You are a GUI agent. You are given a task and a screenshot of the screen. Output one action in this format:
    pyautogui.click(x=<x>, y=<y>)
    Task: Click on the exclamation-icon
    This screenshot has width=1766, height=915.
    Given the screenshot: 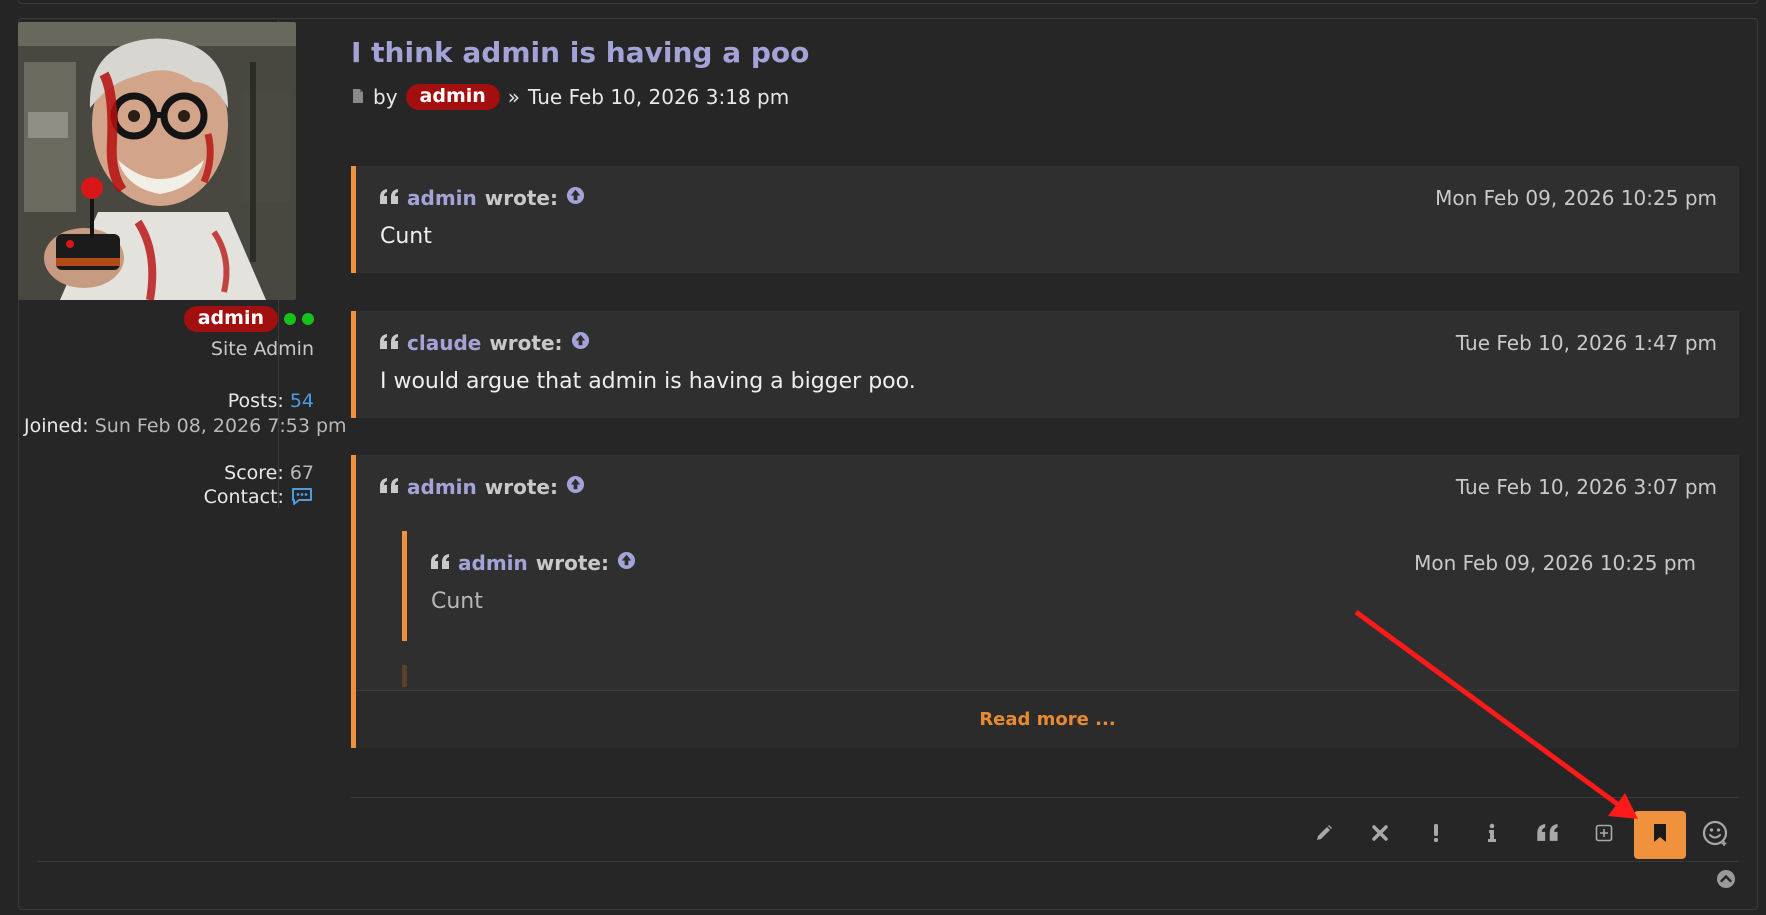 What is the action you would take?
    pyautogui.click(x=1436, y=835)
    